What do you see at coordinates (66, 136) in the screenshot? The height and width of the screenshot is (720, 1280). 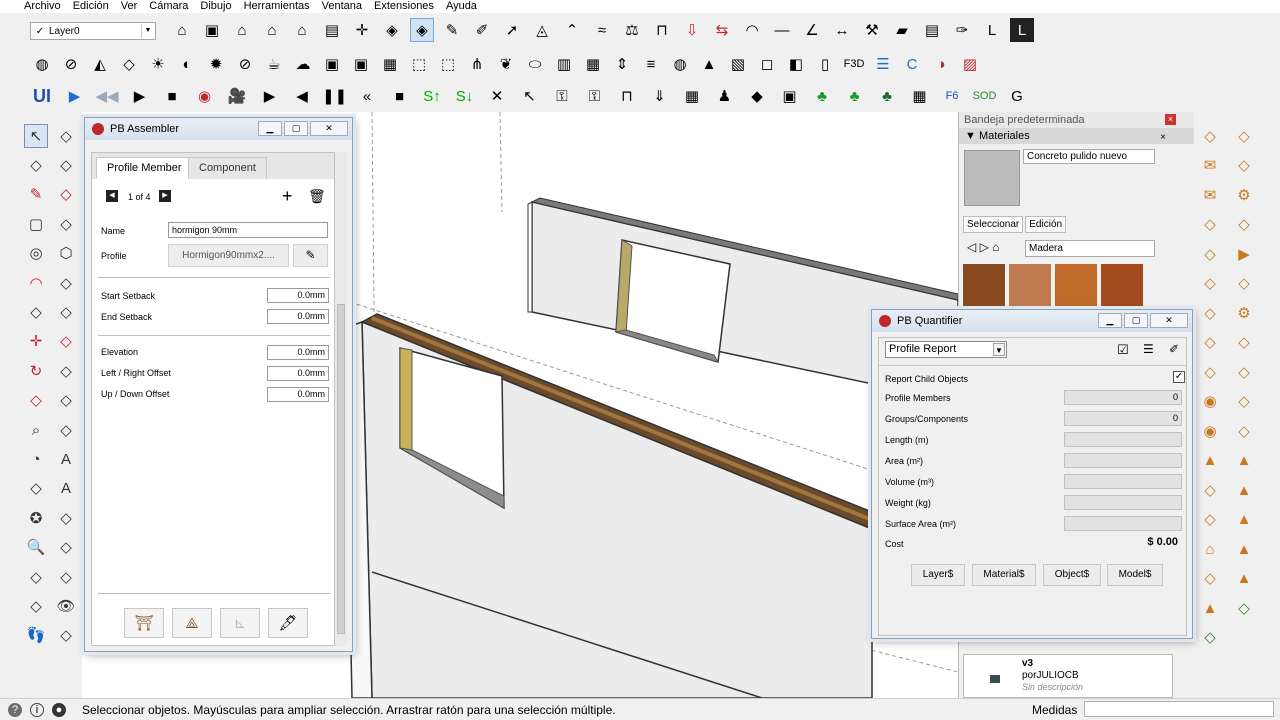 I see `component-icon: ◇` at bounding box center [66, 136].